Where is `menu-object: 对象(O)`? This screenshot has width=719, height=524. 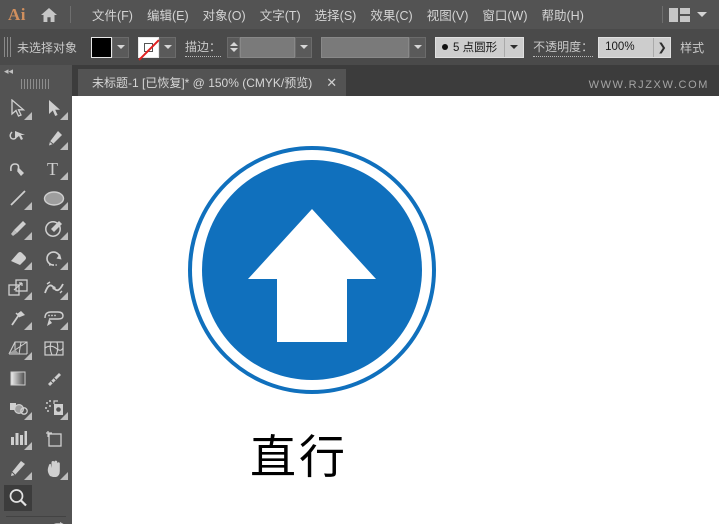
menu-object: 对象(O) is located at coordinates (224, 14).